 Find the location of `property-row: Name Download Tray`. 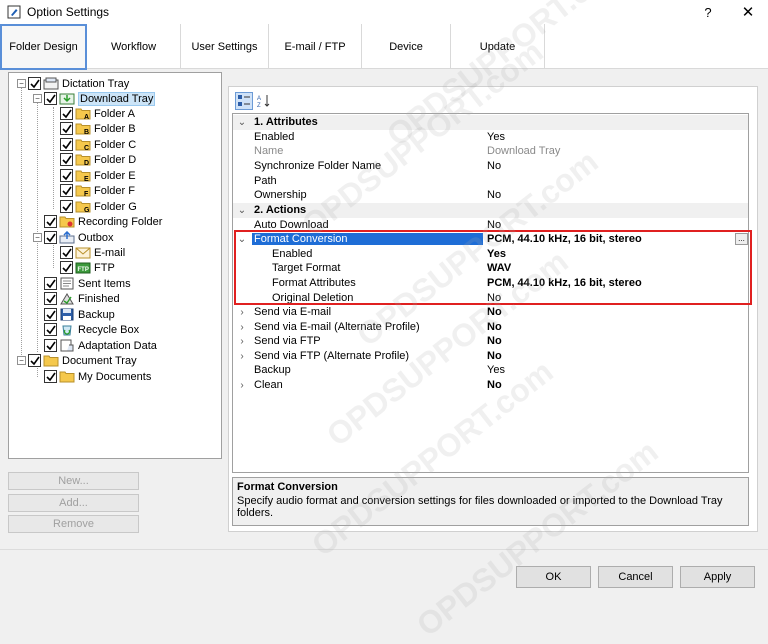

property-row: Name Download Tray is located at coordinates (490, 151).